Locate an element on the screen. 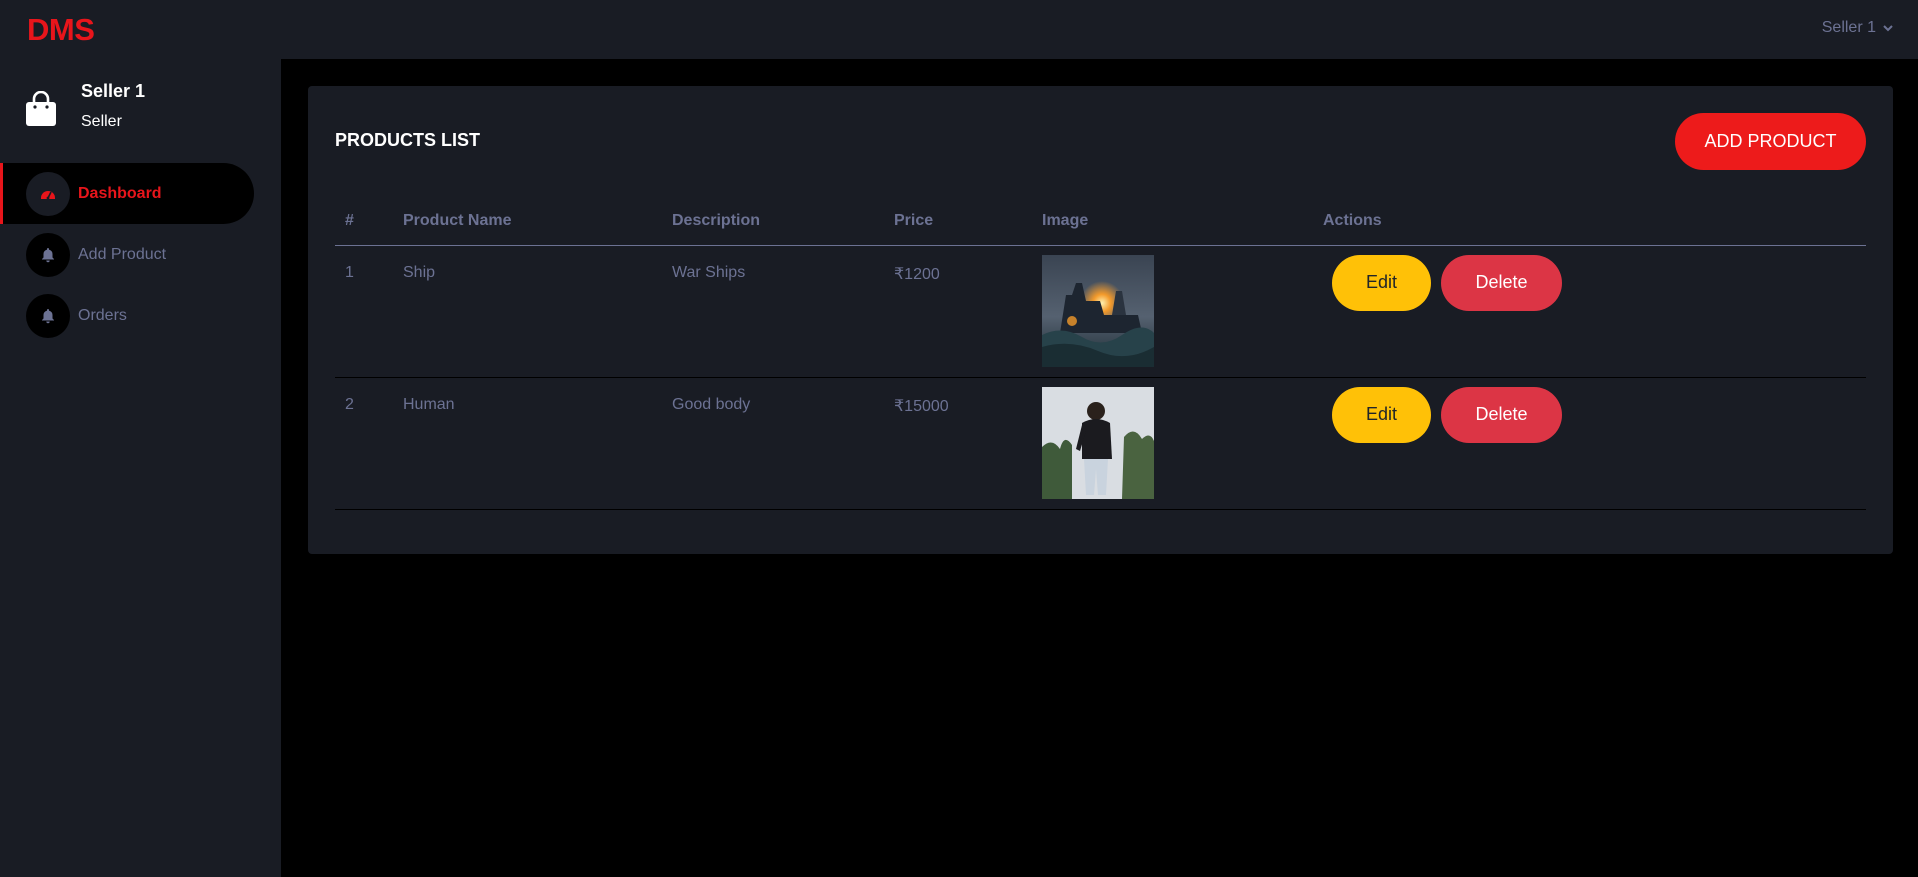  row-product-name: Human is located at coordinates (537, 443).